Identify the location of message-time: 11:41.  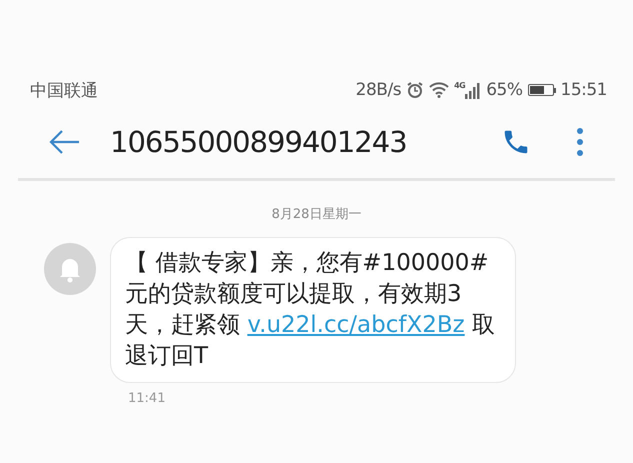
(147, 398).